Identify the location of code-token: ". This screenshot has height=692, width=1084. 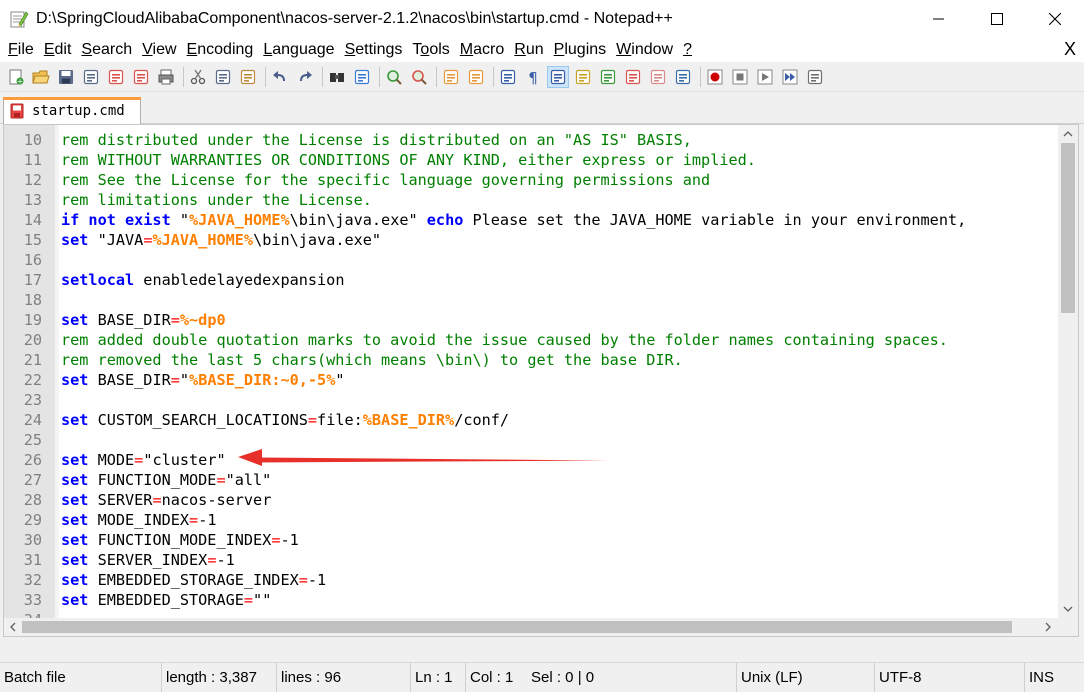
(340, 380).